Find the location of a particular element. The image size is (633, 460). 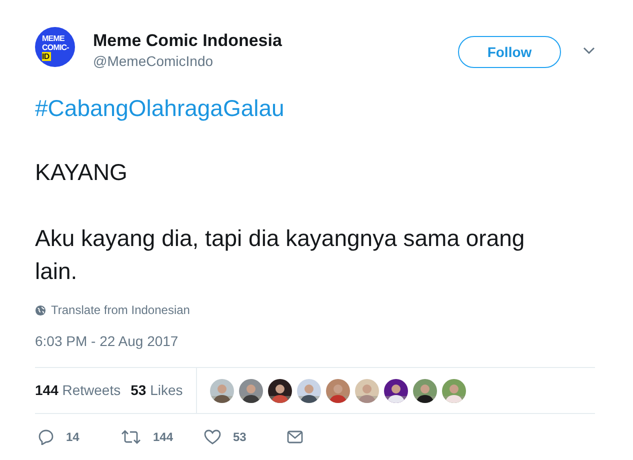

tweet-text: Aku kayang dia, tapi dia kayangnya sama orang lain. is located at coordinates (280, 255).